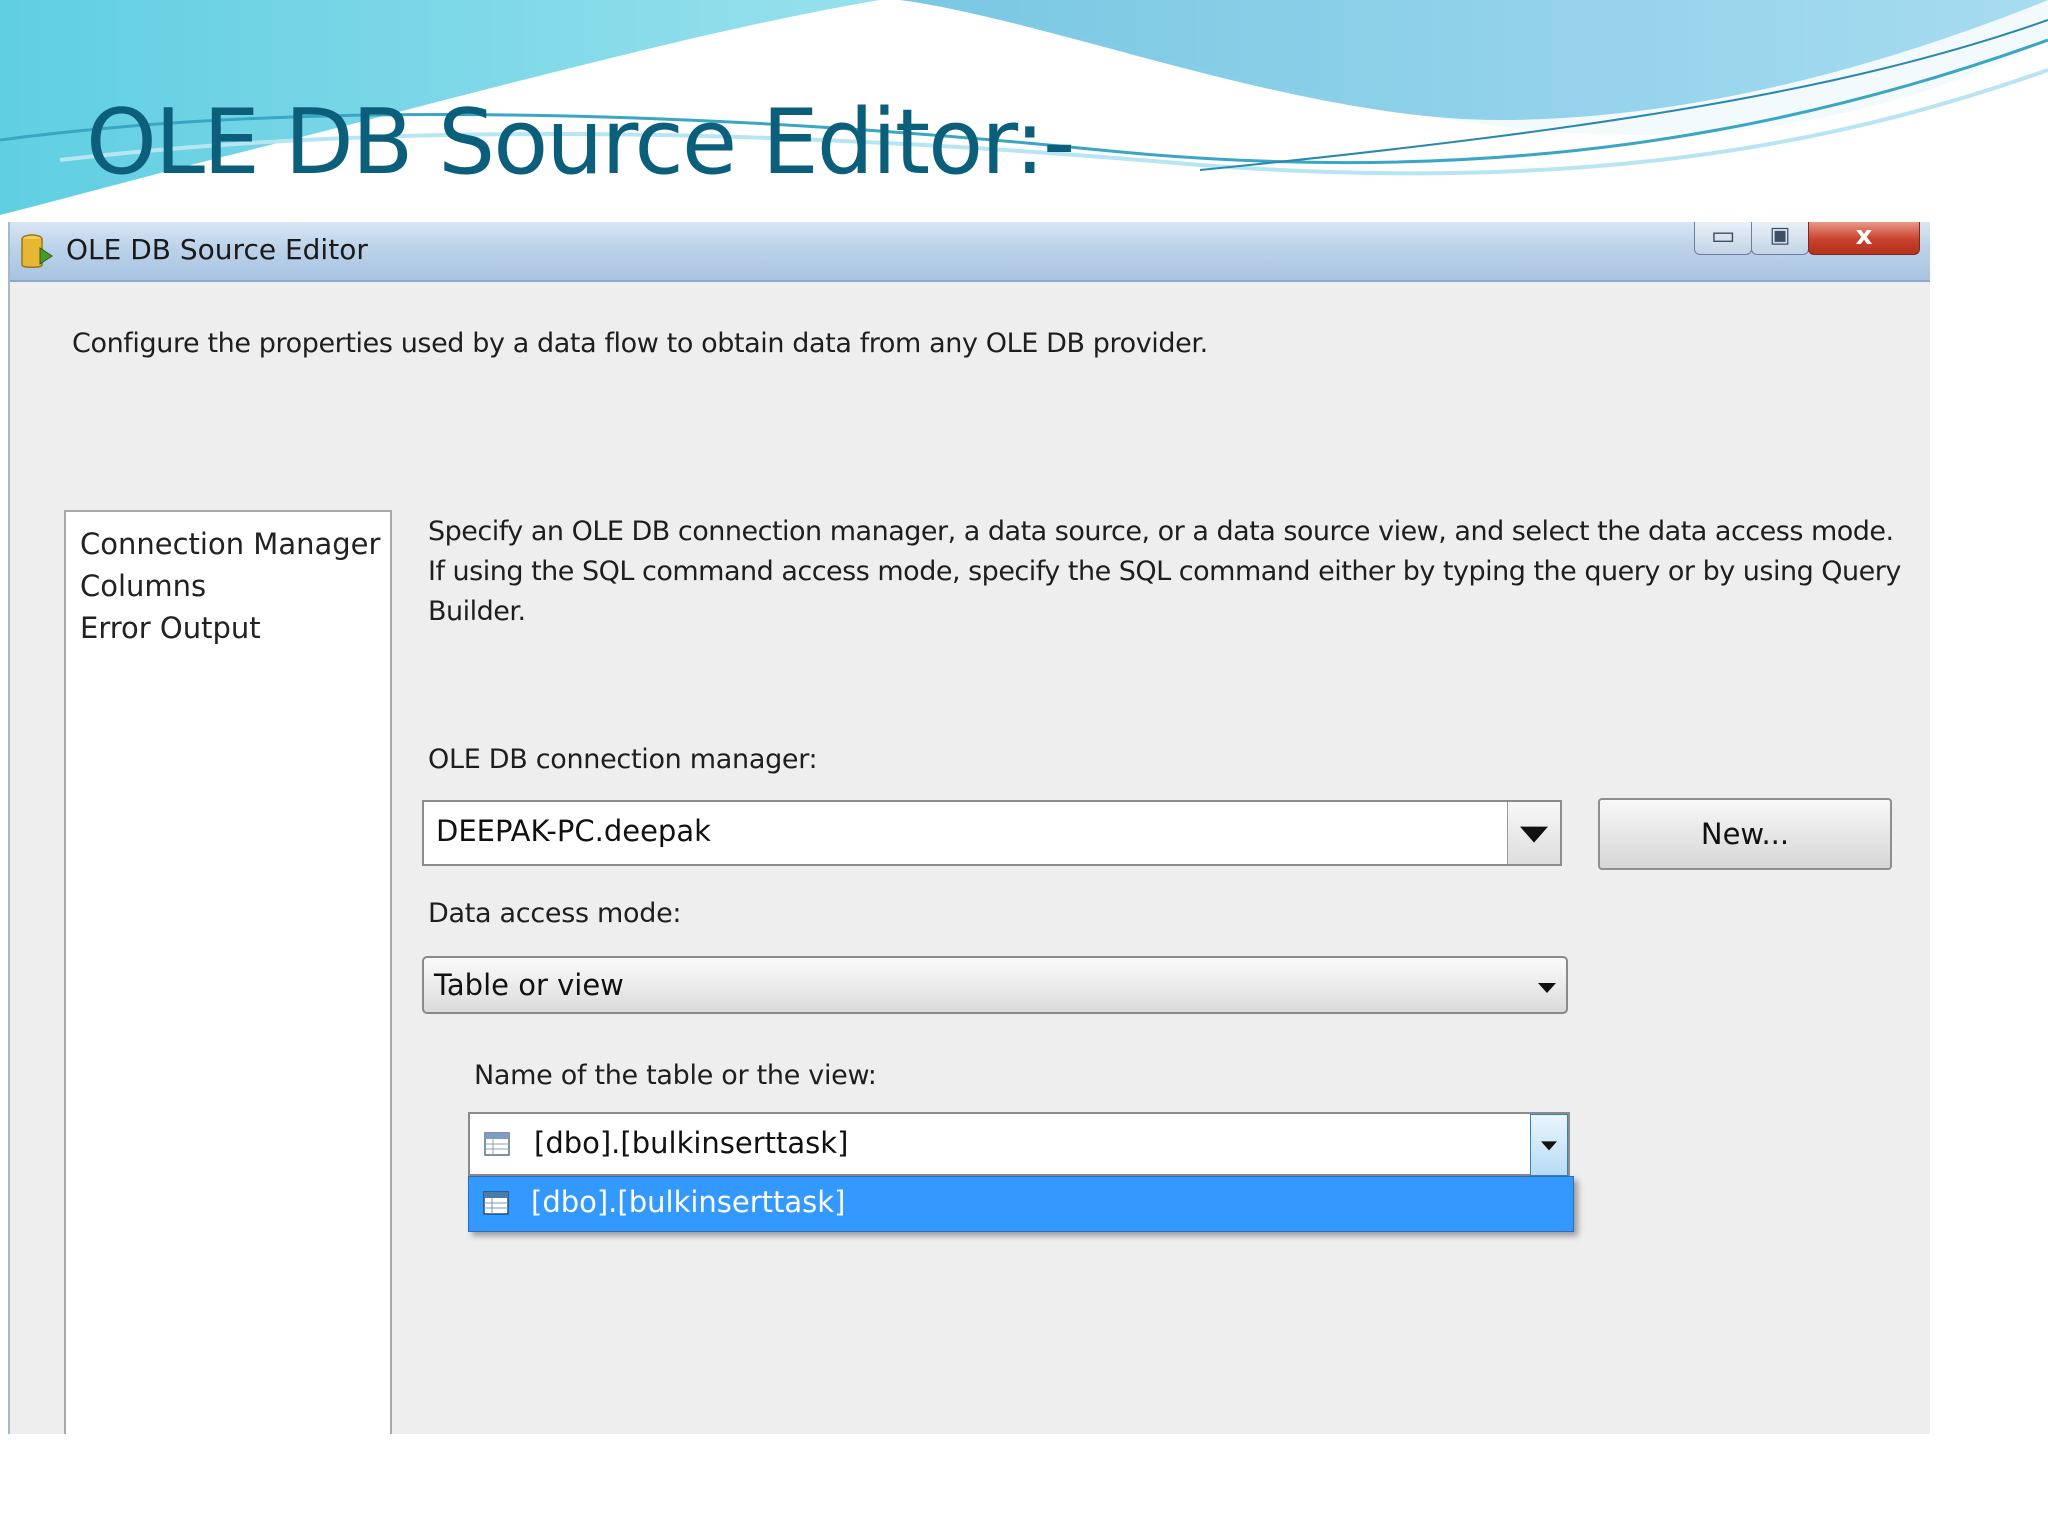  What do you see at coordinates (675, 1075) in the screenshot?
I see `table-name-label: Name of the table or the view:` at bounding box center [675, 1075].